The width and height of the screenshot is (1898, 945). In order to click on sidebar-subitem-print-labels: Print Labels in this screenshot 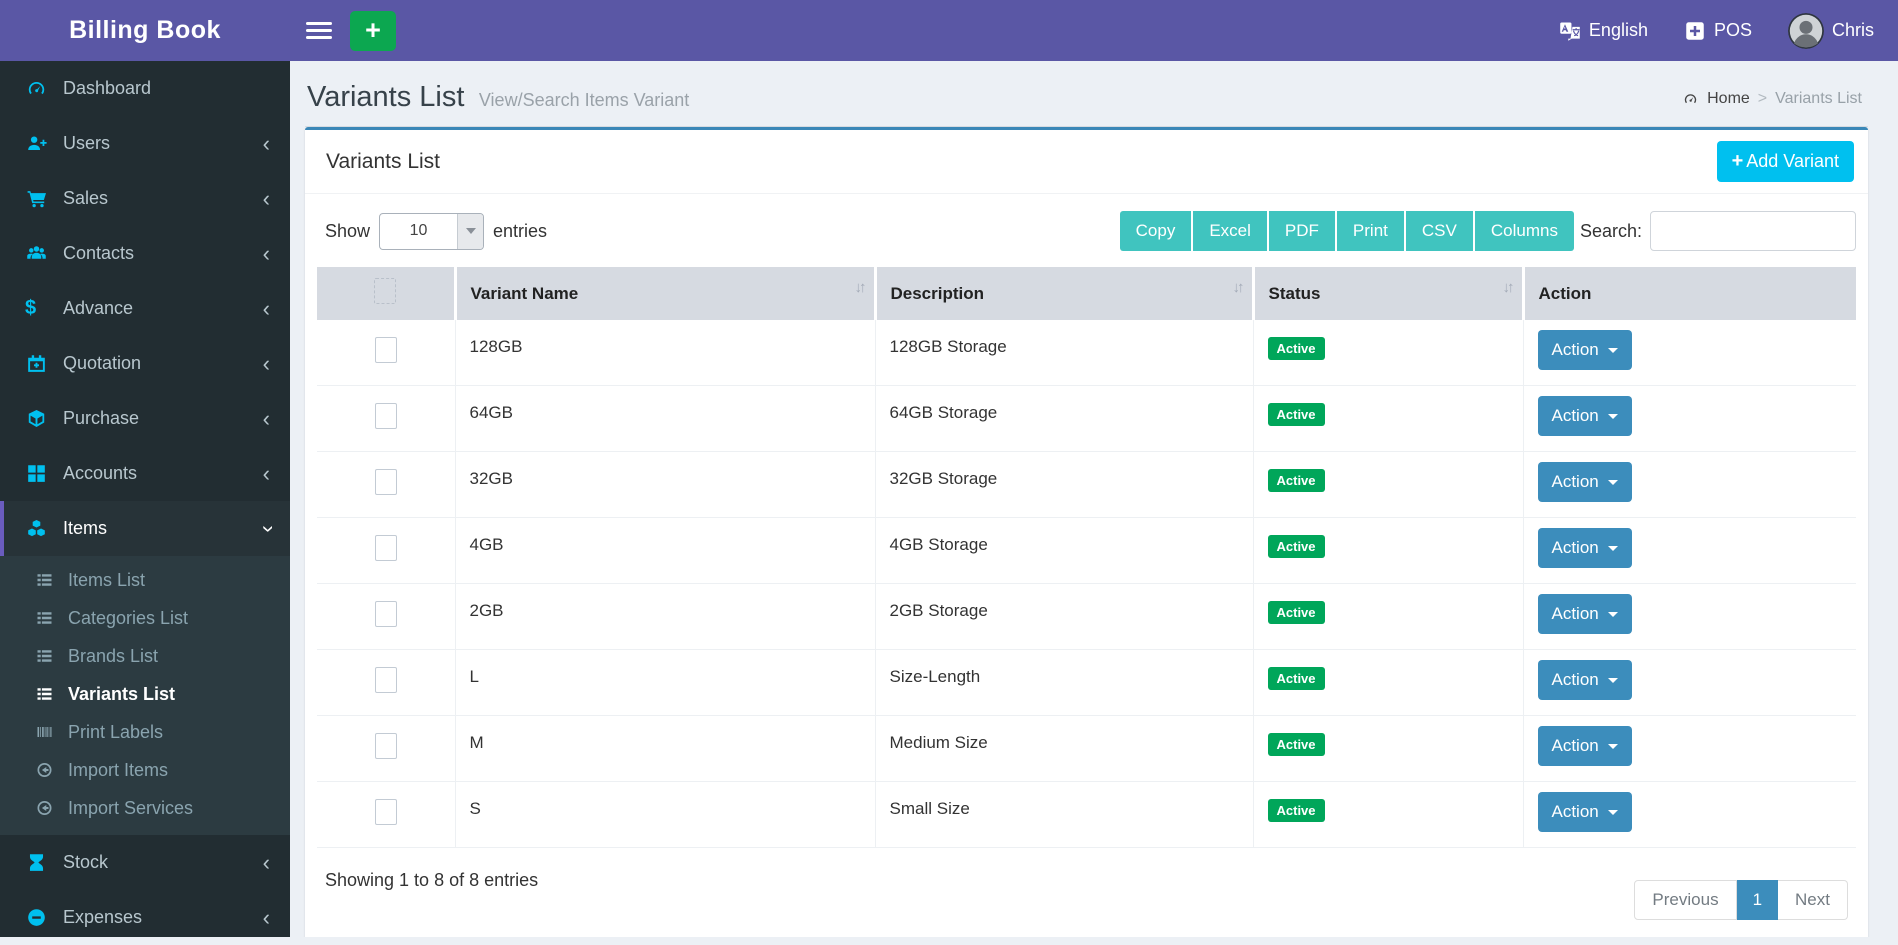, I will do `click(145, 732)`.